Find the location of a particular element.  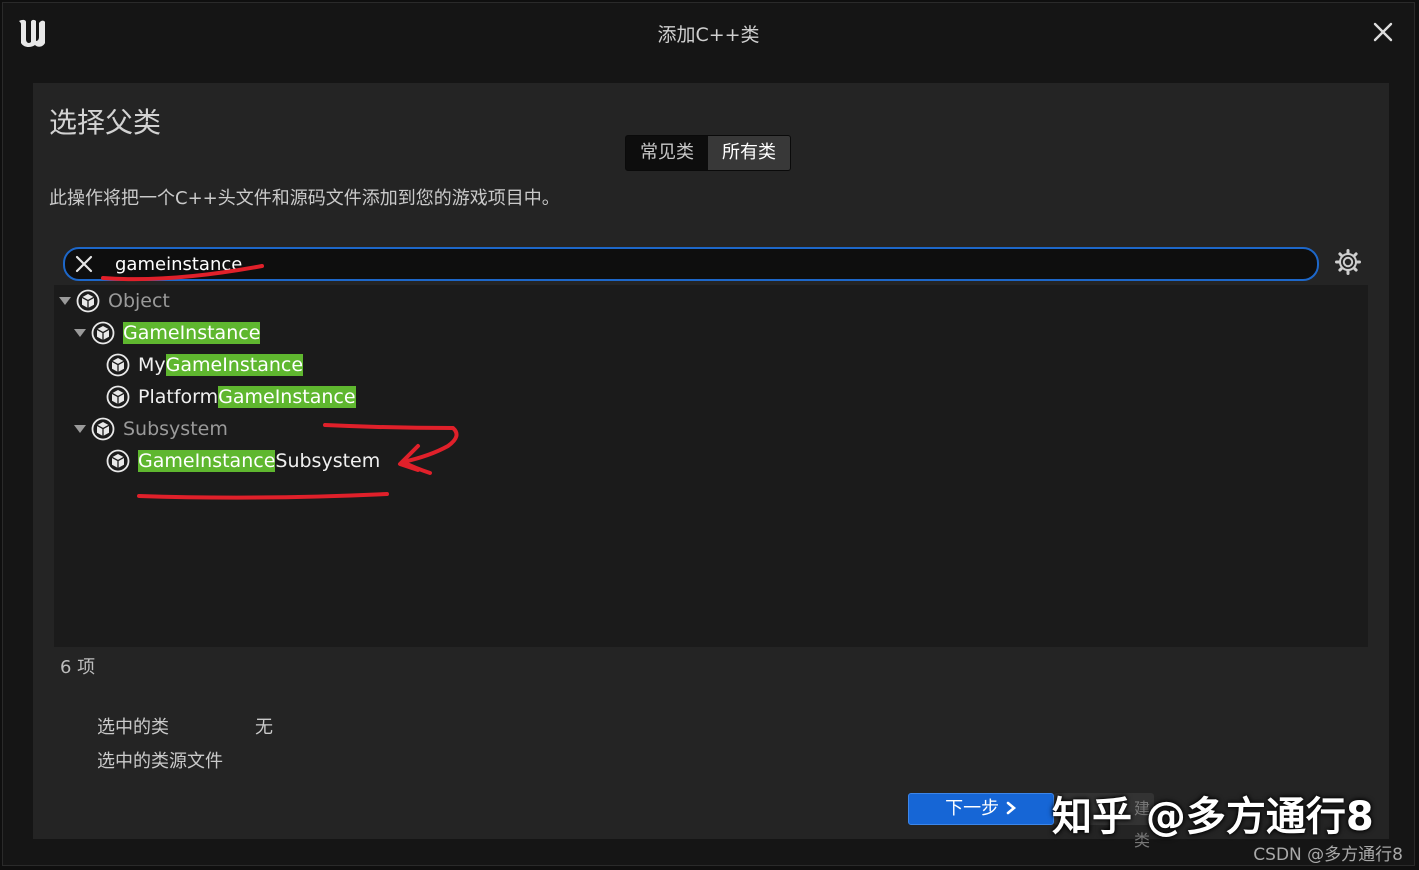

selected-source-label: 选中的类源文件 is located at coordinates (160, 761).